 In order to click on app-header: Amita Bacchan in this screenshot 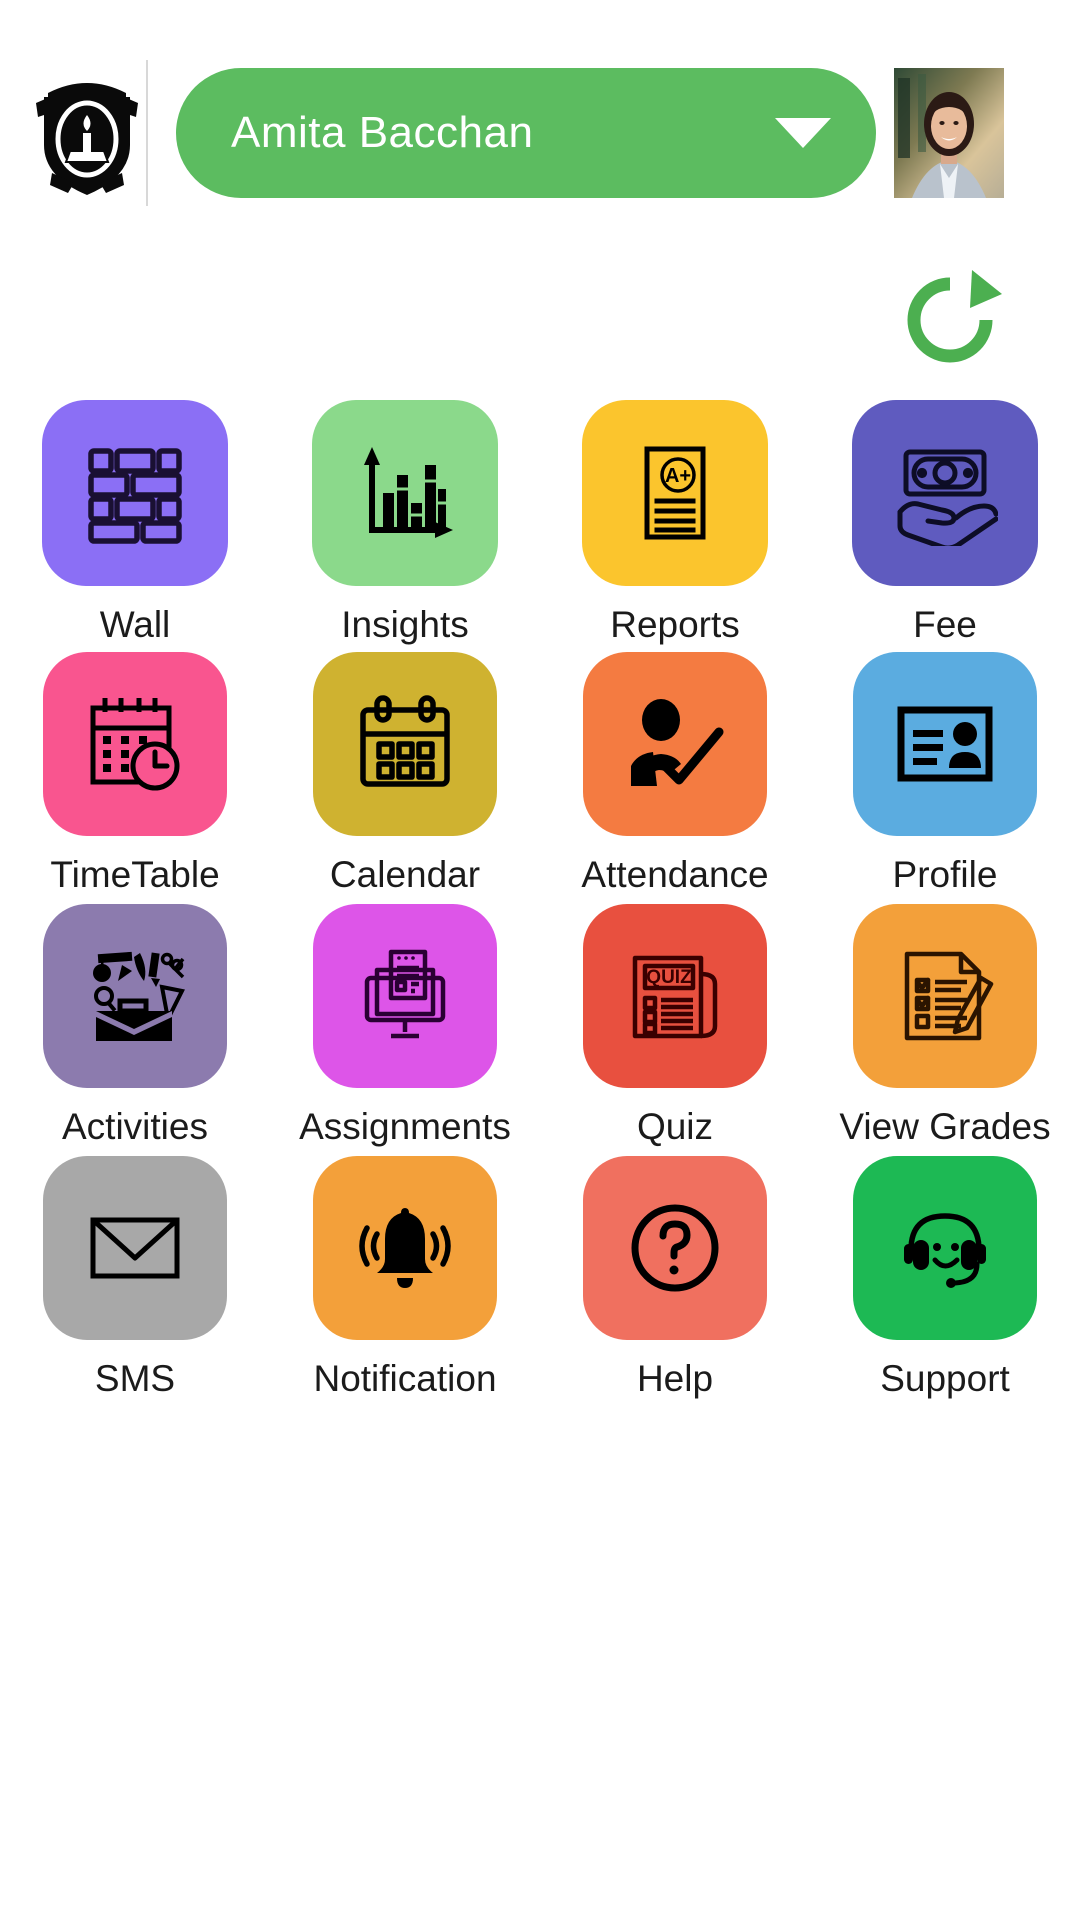, I will do `click(540, 133)`.